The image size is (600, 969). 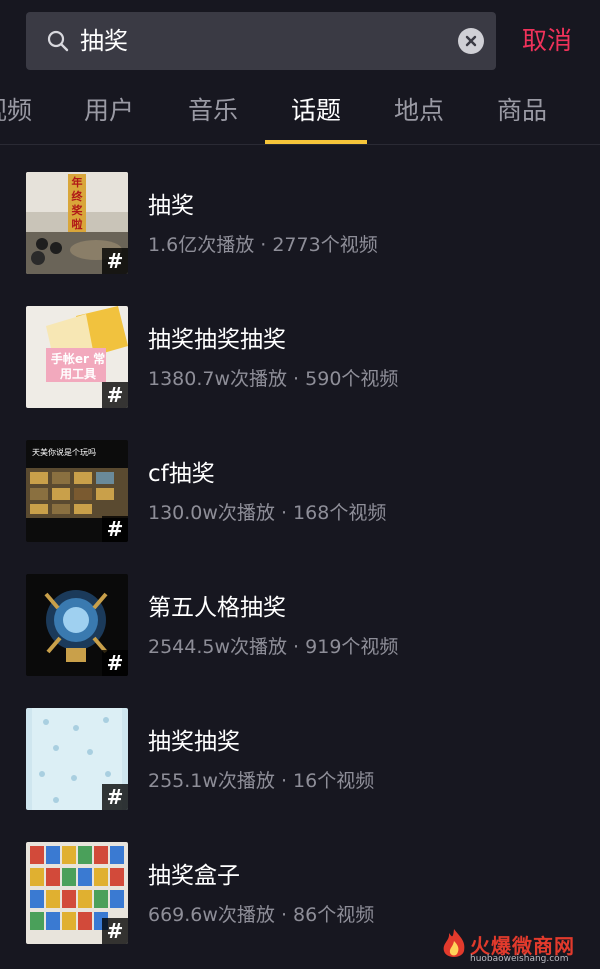 What do you see at coordinates (104, 41) in the screenshot?
I see `search-input: 抽奖` at bounding box center [104, 41].